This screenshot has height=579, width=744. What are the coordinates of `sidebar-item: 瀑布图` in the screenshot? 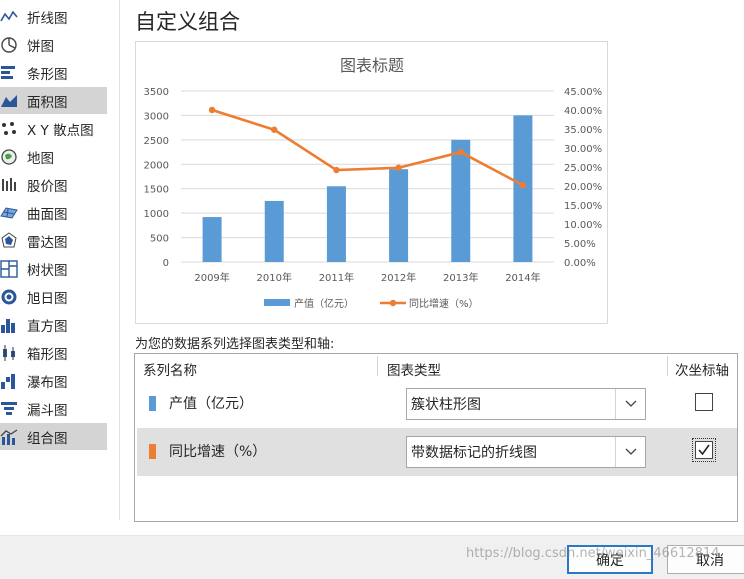 It's located at (53, 380).